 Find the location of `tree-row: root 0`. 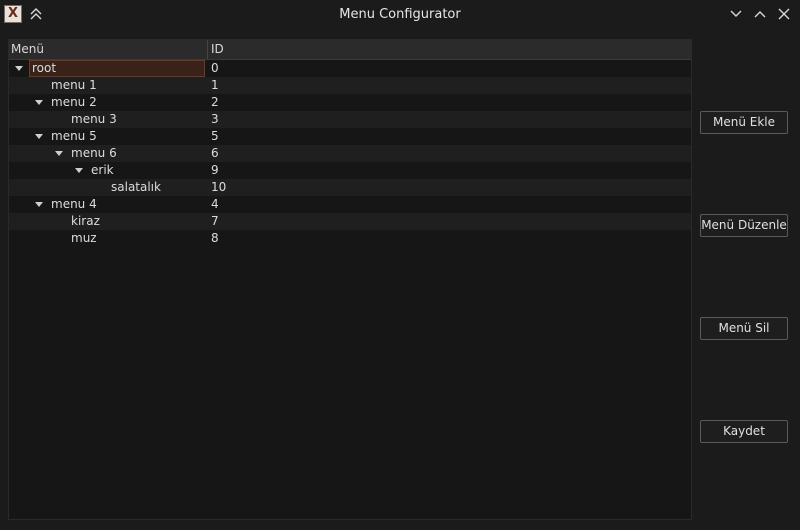

tree-row: root 0 is located at coordinates (350, 68).